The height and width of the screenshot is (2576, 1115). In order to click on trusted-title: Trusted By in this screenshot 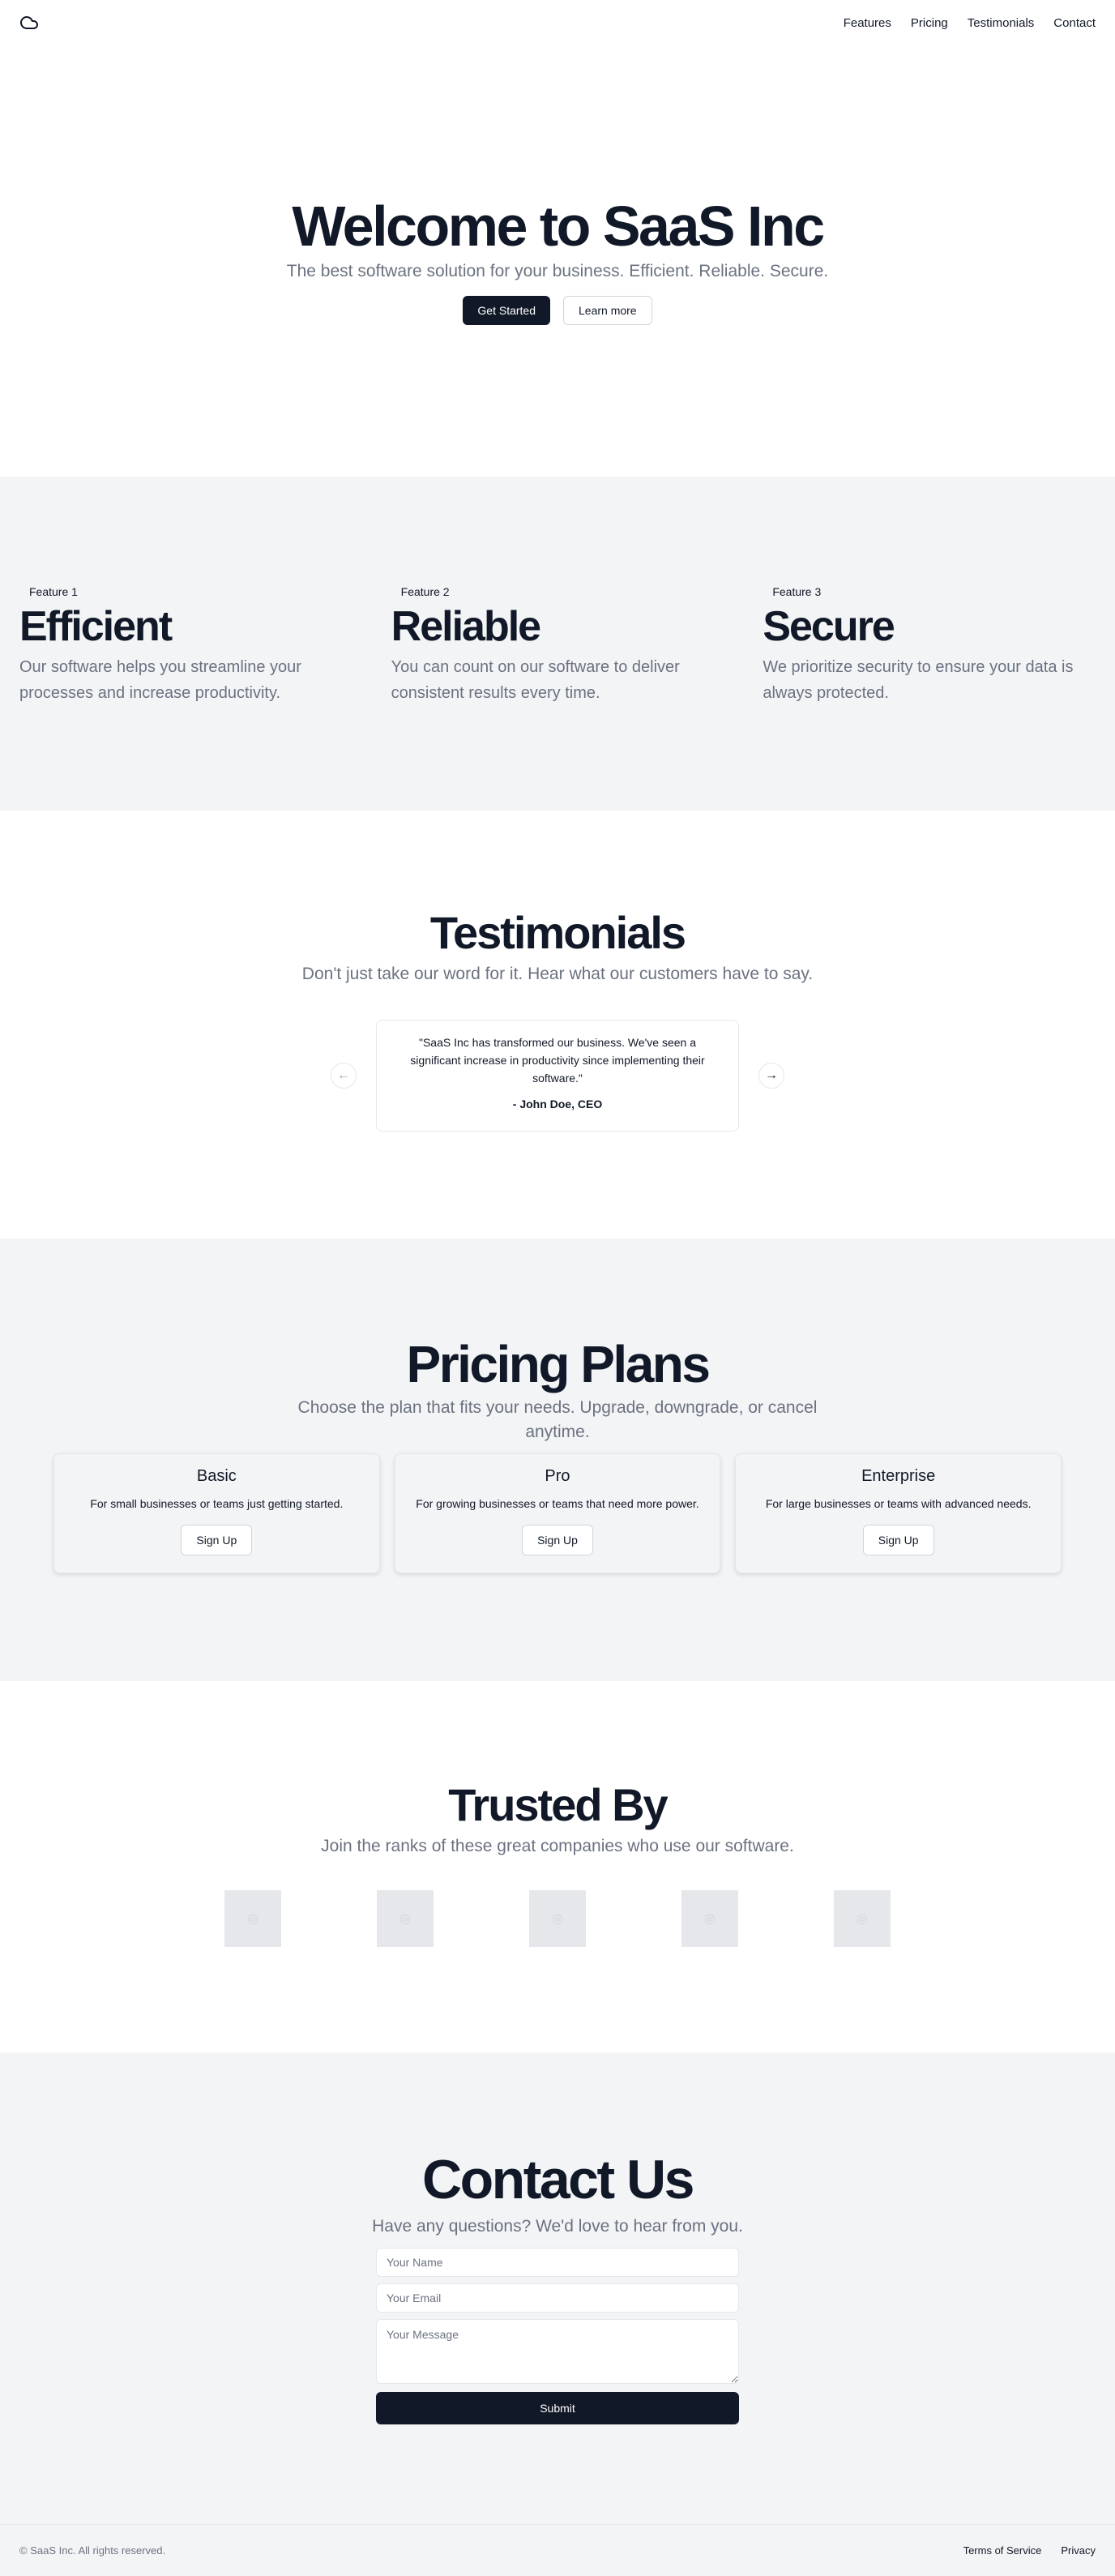, I will do `click(558, 1804)`.